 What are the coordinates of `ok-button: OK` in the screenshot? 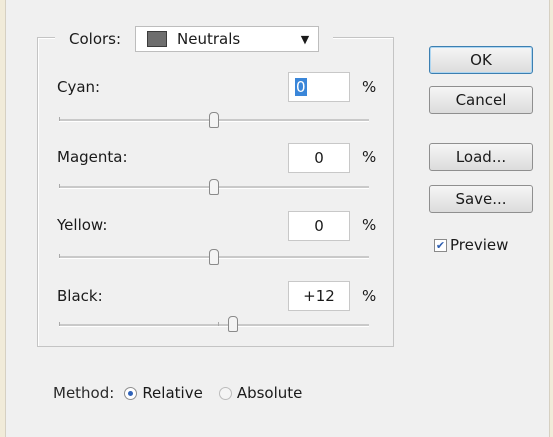 It's located at (481, 60).